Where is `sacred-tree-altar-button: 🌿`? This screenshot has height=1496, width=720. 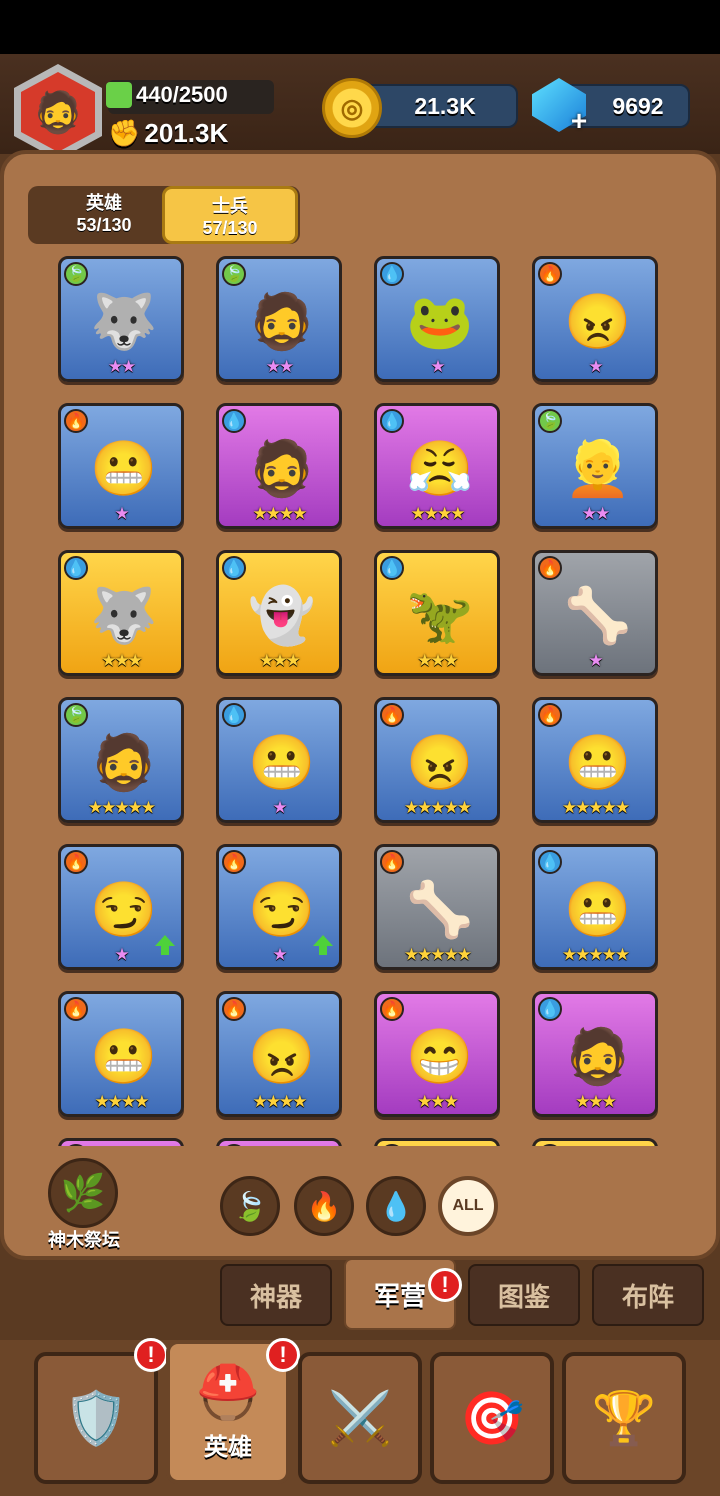 sacred-tree-altar-button: 🌿 is located at coordinates (83, 1193).